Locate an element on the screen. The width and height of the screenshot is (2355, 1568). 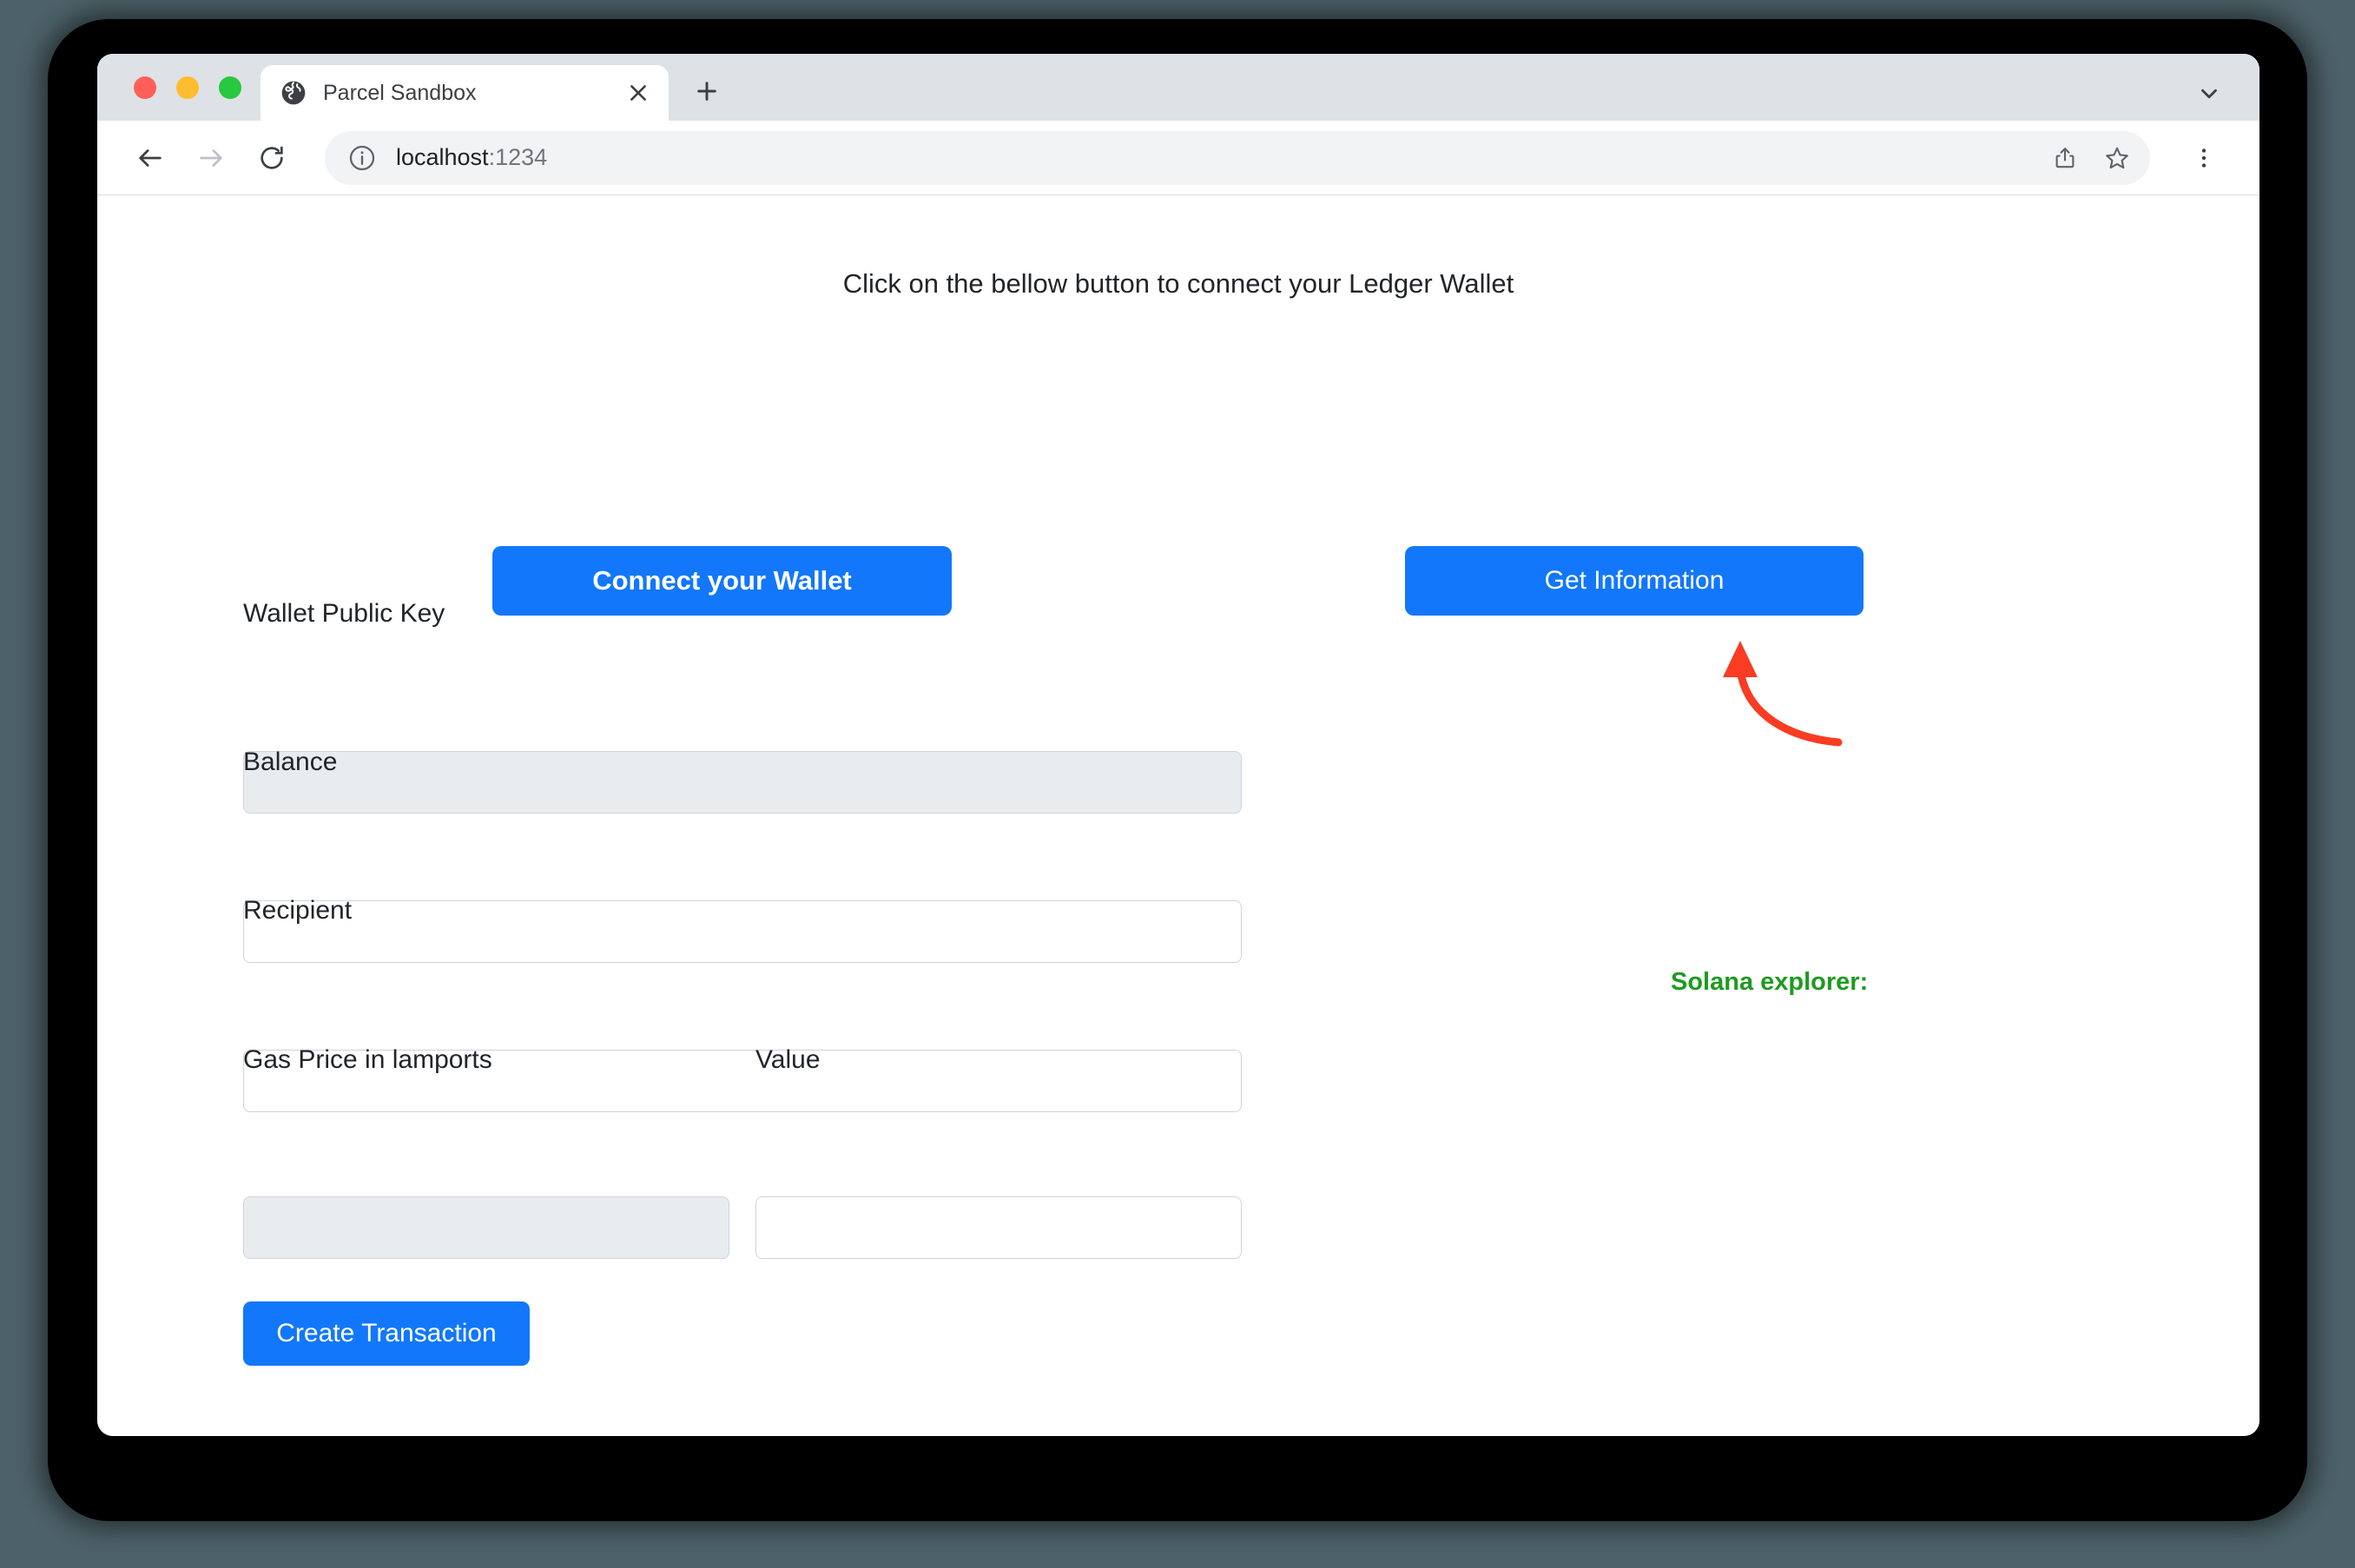
window-traffic-lights is located at coordinates (179, 87).